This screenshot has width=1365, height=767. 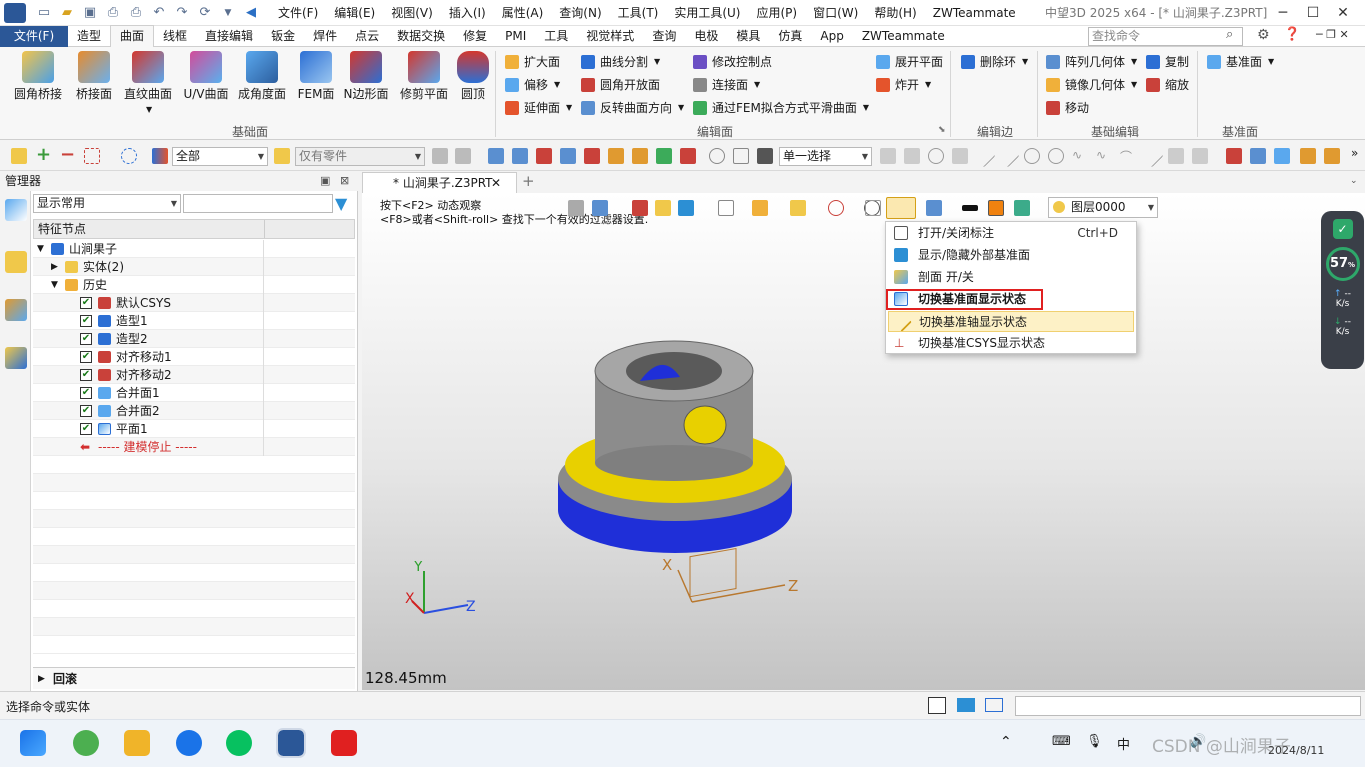 I want to click on add-icon: +, so click(x=44, y=155).